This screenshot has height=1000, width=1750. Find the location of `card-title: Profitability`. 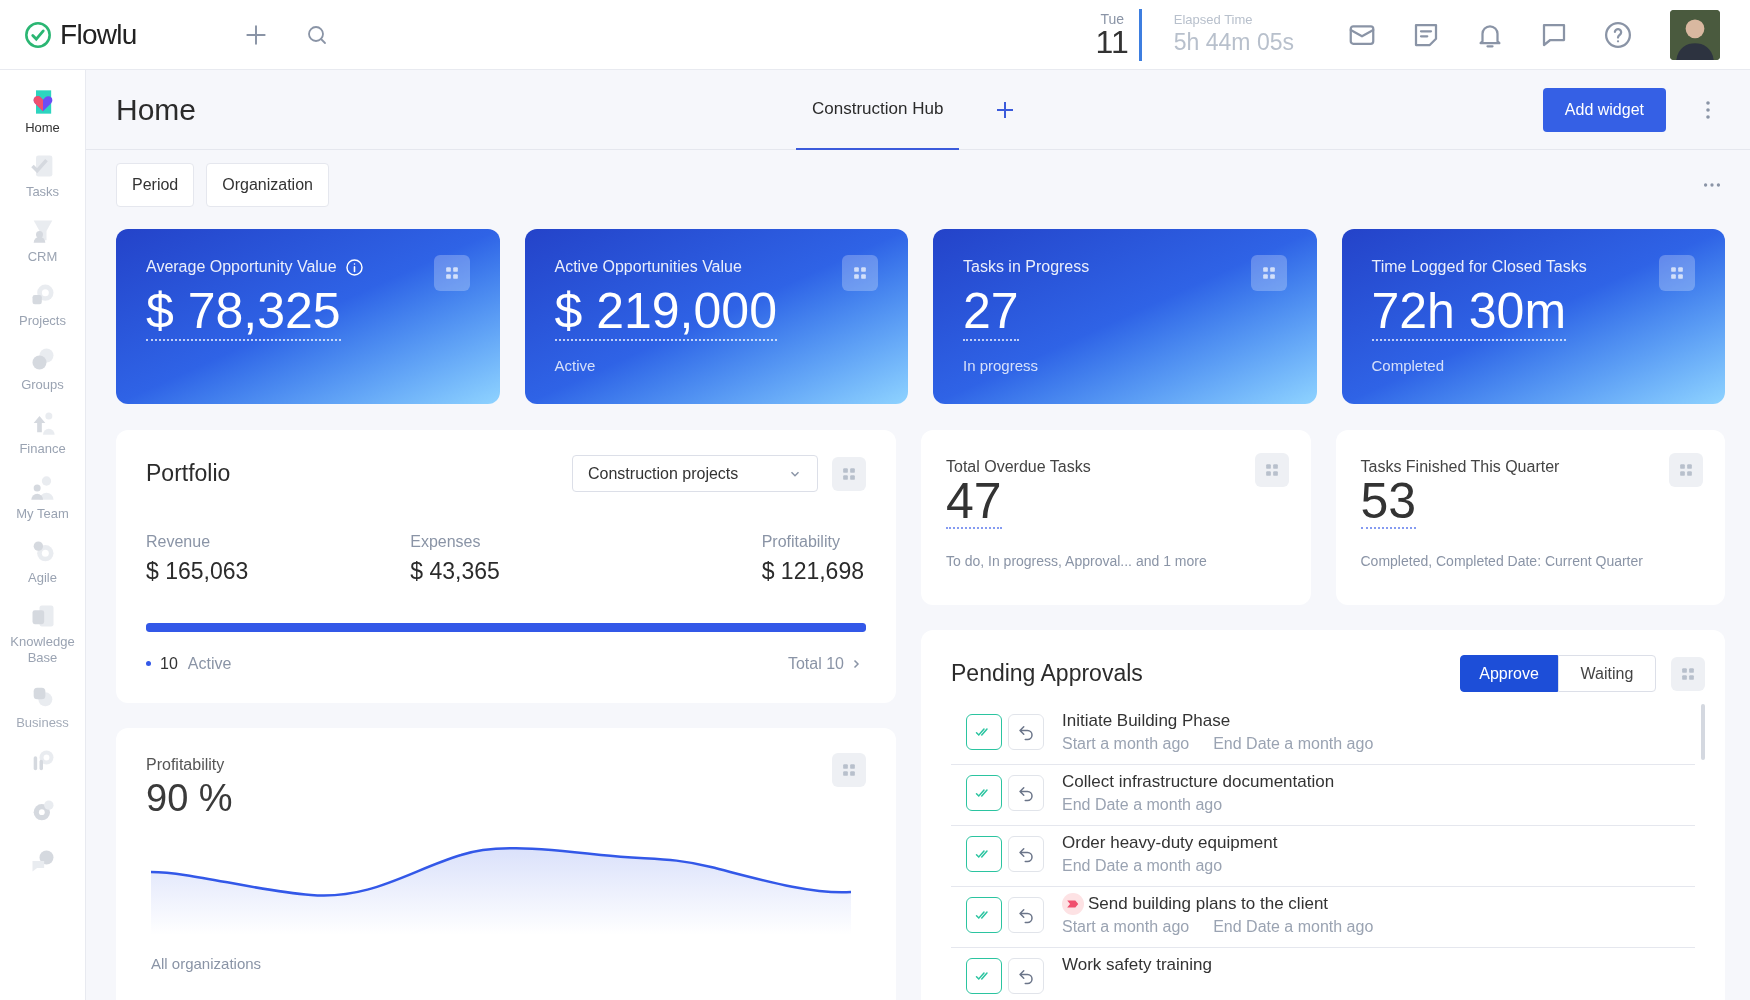

card-title: Profitability is located at coordinates (186, 765).